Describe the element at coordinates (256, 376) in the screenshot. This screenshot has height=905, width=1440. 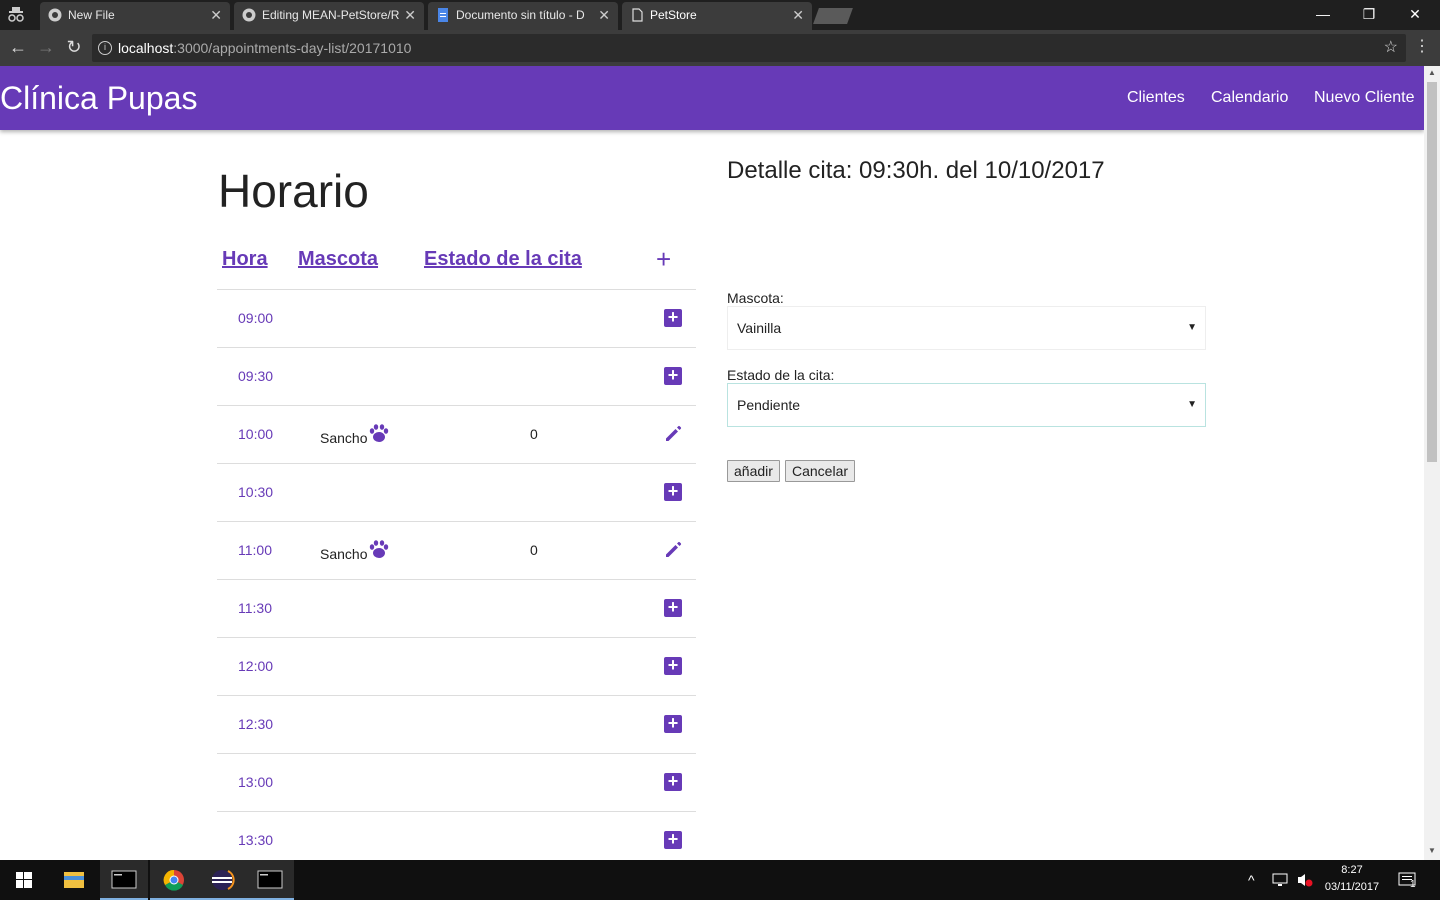
I see `row-time: 09:30` at that location.